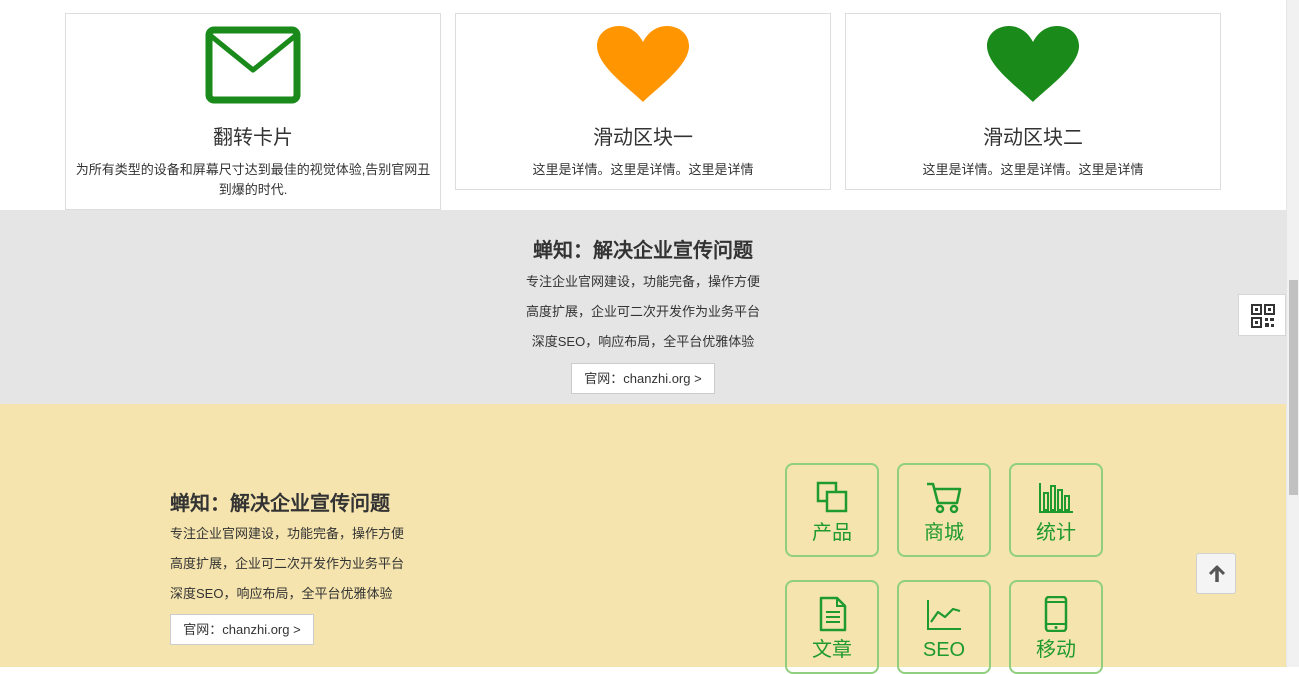 This screenshot has width=1299, height=674. Describe the element at coordinates (832, 497) in the screenshot. I see `product-icon` at that location.